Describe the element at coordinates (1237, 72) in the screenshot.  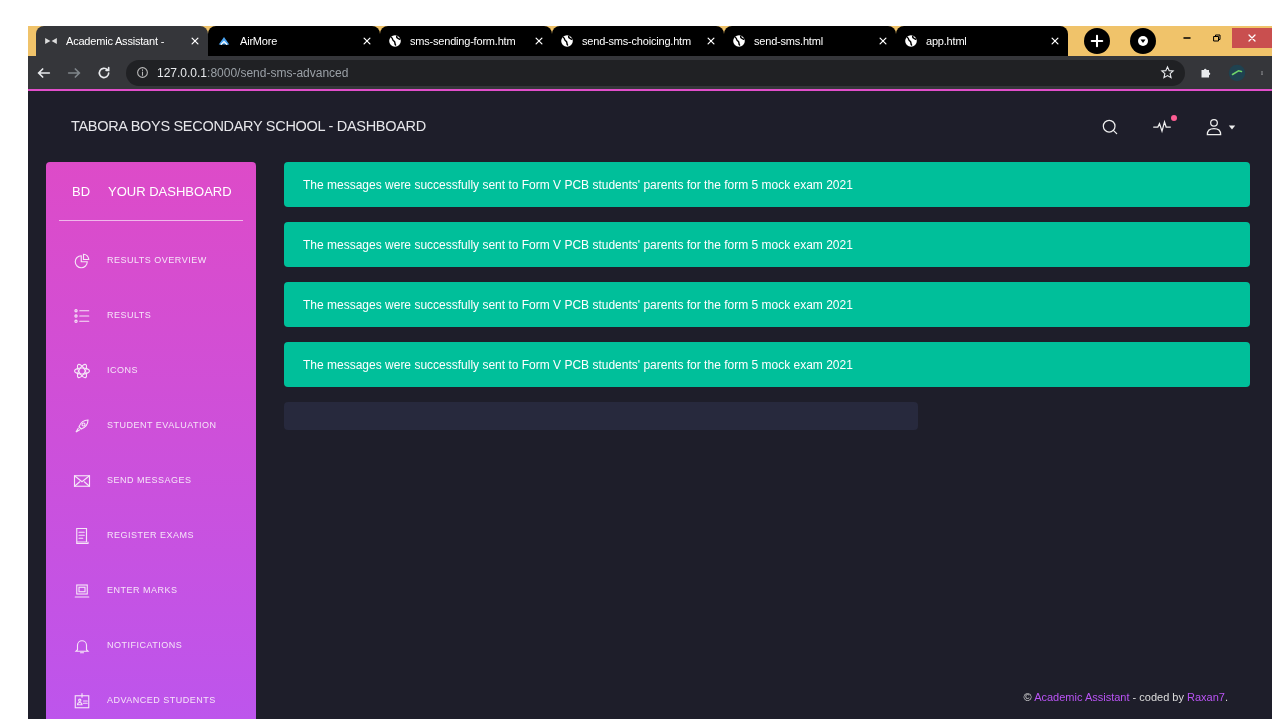
I see `avatar-icon` at that location.